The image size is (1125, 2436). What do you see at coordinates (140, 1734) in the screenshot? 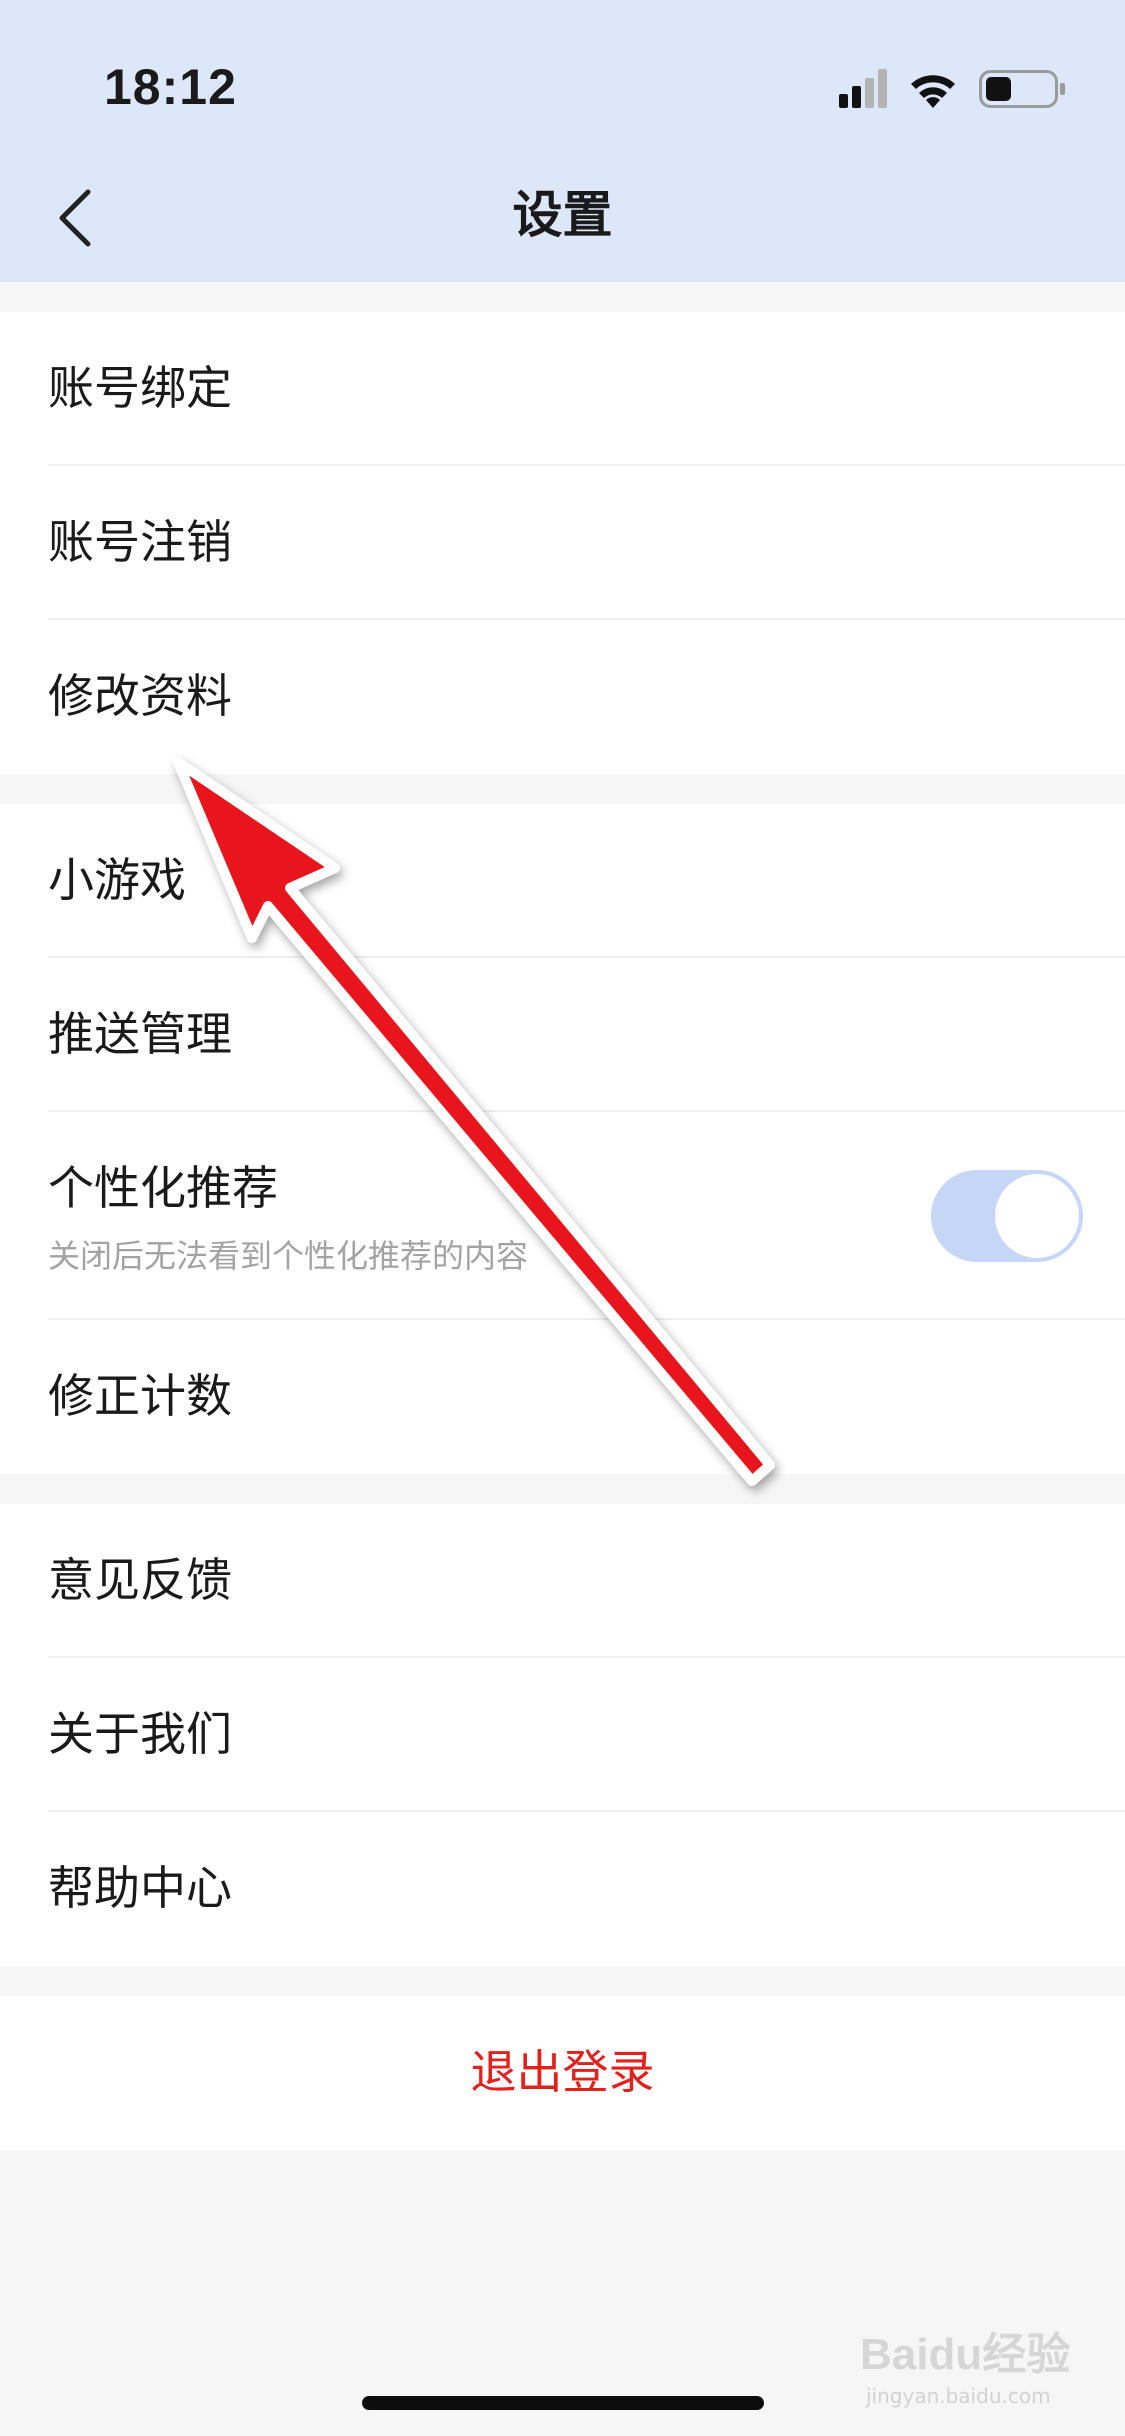
I see `row-label: 关于我们` at bounding box center [140, 1734].